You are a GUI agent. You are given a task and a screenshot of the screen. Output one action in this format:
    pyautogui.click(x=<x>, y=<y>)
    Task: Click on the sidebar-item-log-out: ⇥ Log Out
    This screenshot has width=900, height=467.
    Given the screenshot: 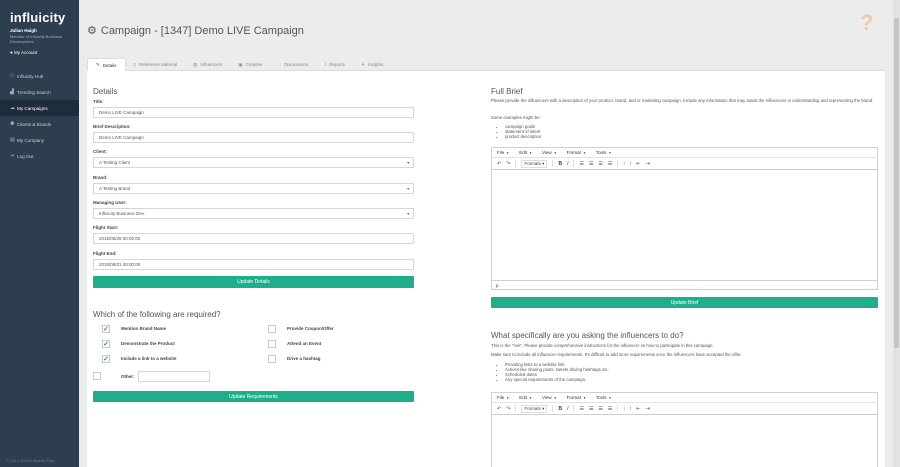 What is the action you would take?
    pyautogui.click(x=39, y=156)
    